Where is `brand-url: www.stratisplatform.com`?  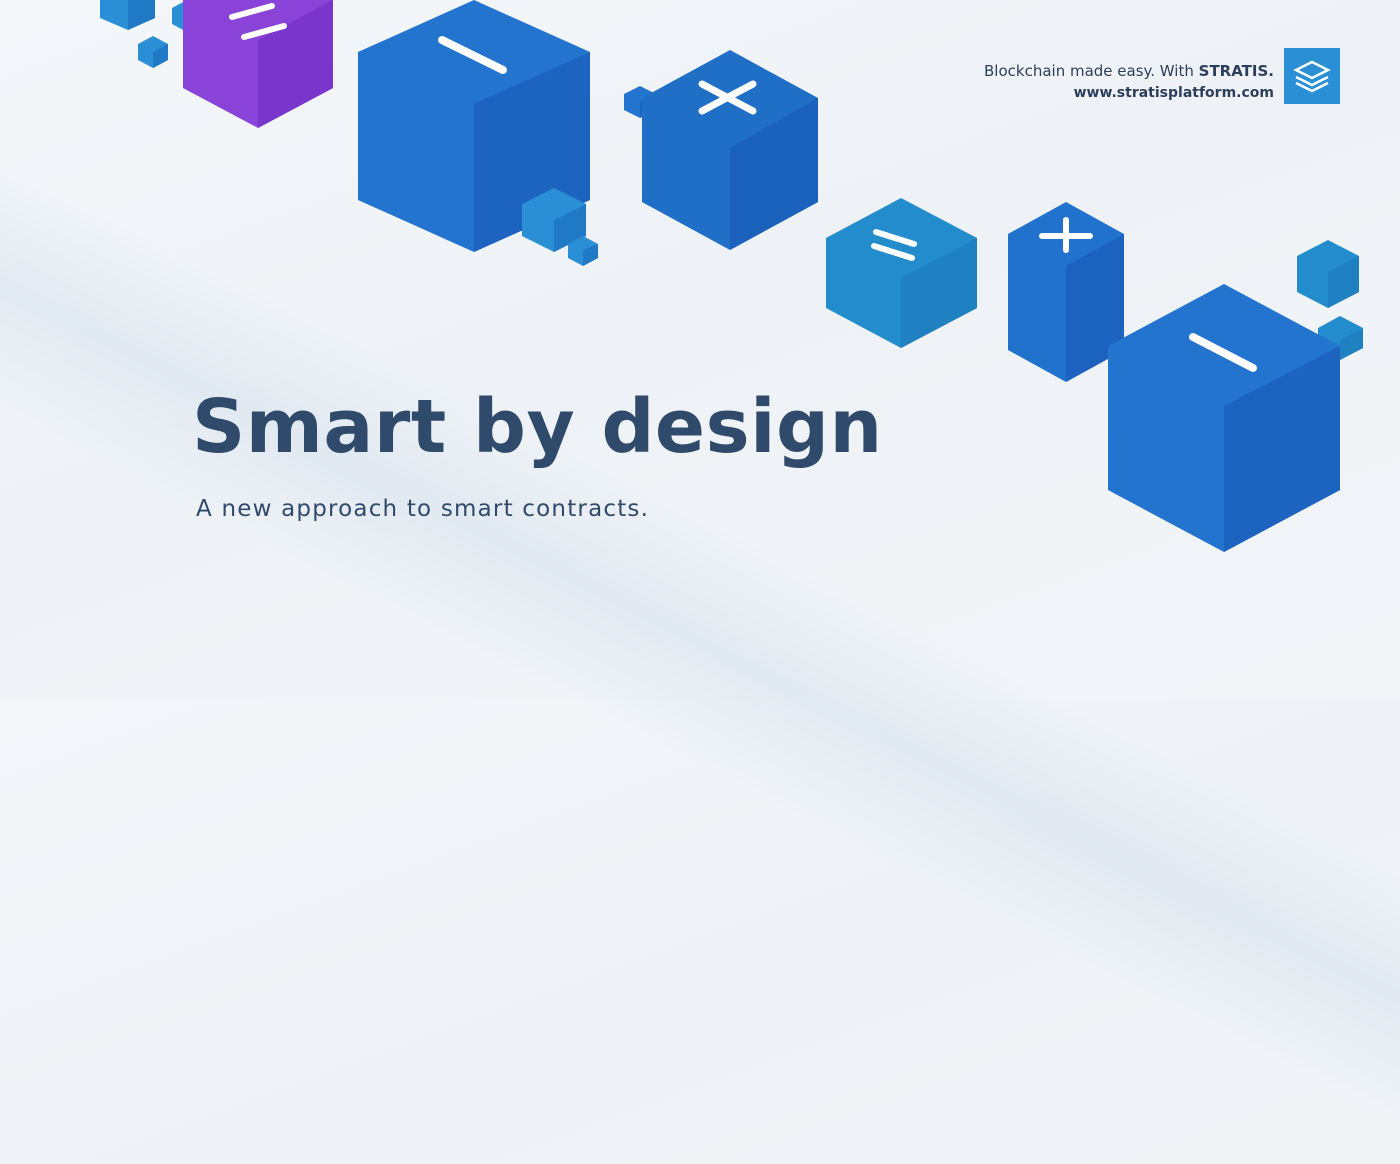 brand-url: www.stratisplatform.com is located at coordinates (1173, 93).